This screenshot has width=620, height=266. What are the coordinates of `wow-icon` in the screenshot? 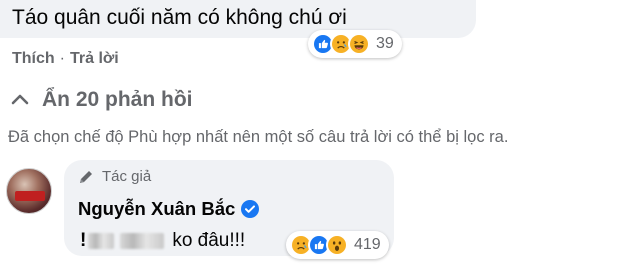 It's located at (337, 245).